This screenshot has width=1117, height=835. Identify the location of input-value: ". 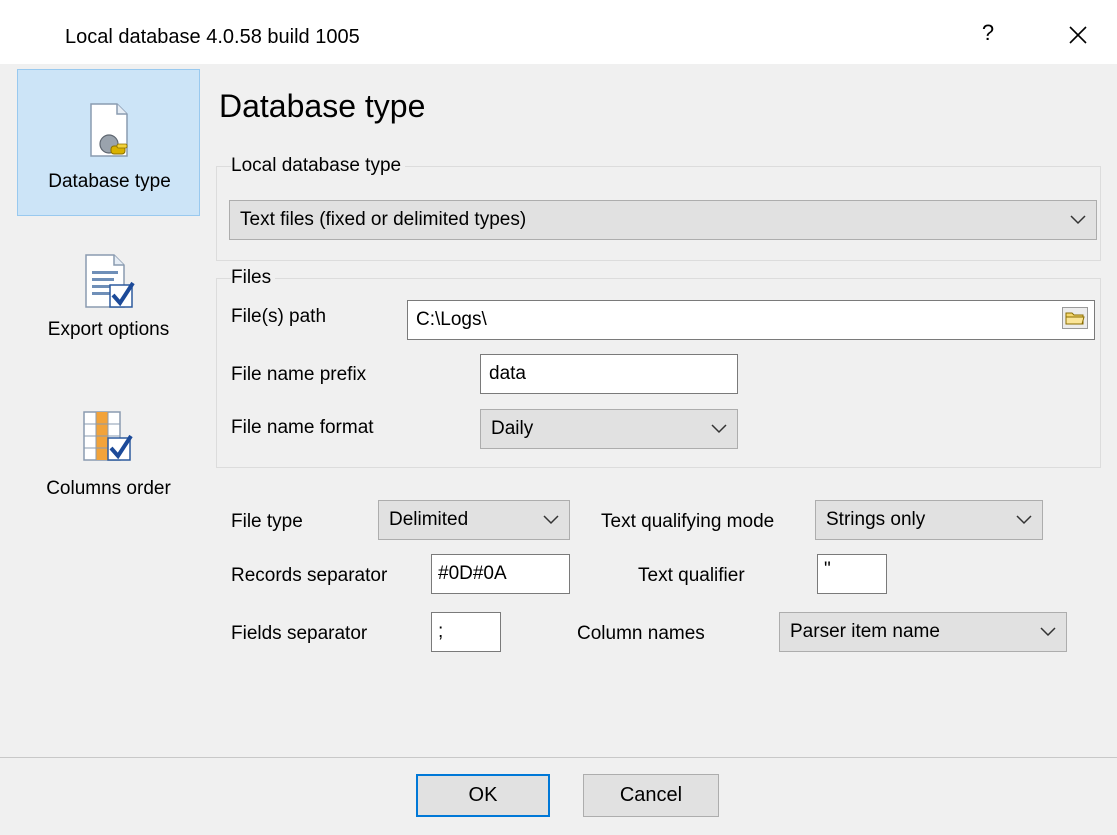
(827, 570).